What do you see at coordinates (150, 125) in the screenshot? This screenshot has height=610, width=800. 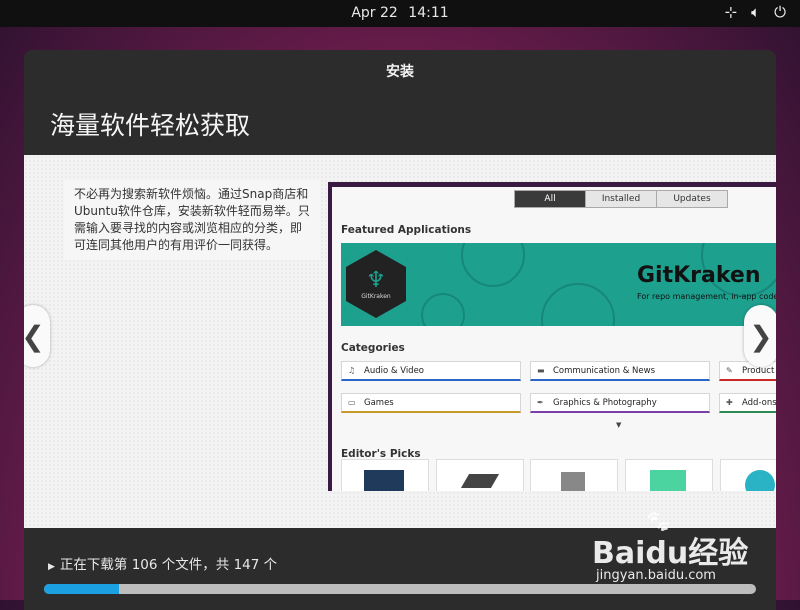 I see `slide-heading: 海量软件轻松获取` at bounding box center [150, 125].